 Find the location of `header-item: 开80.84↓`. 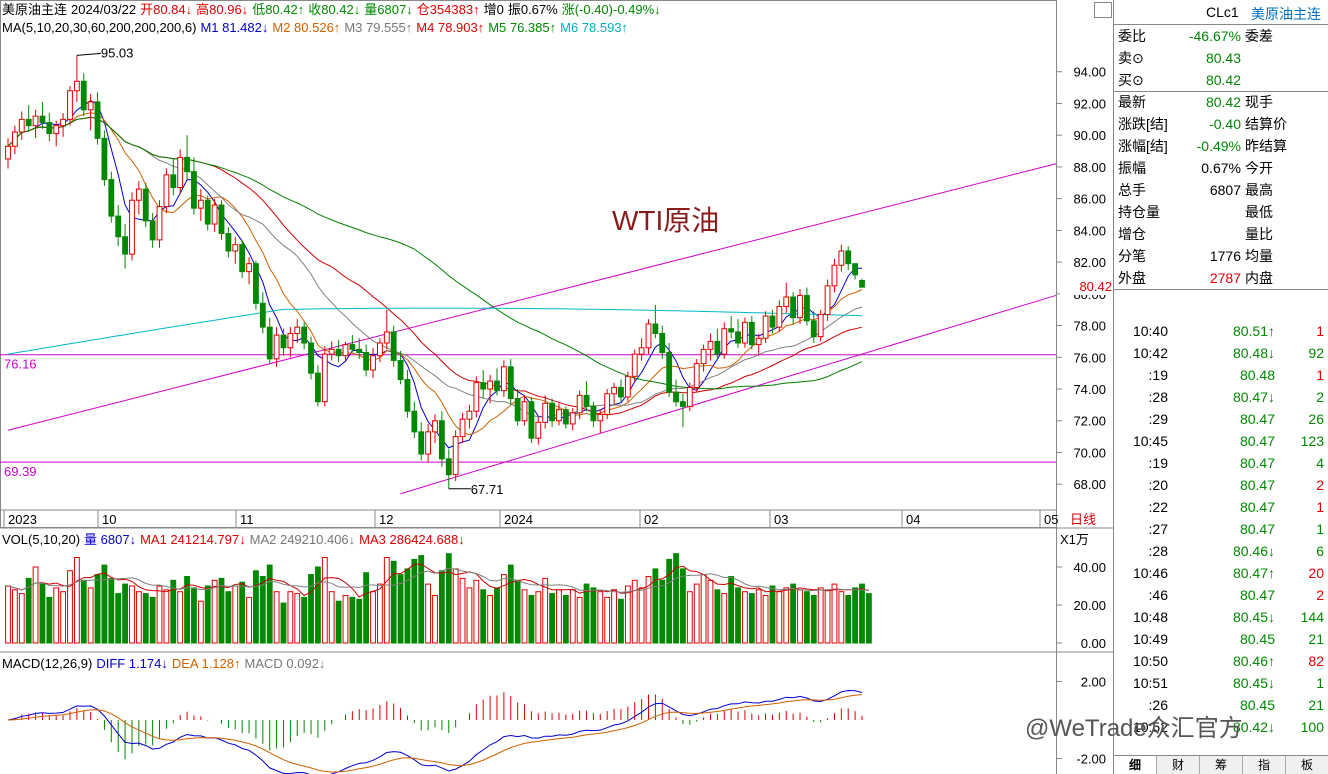

header-item: 开80.84↓ is located at coordinates (166, 9).